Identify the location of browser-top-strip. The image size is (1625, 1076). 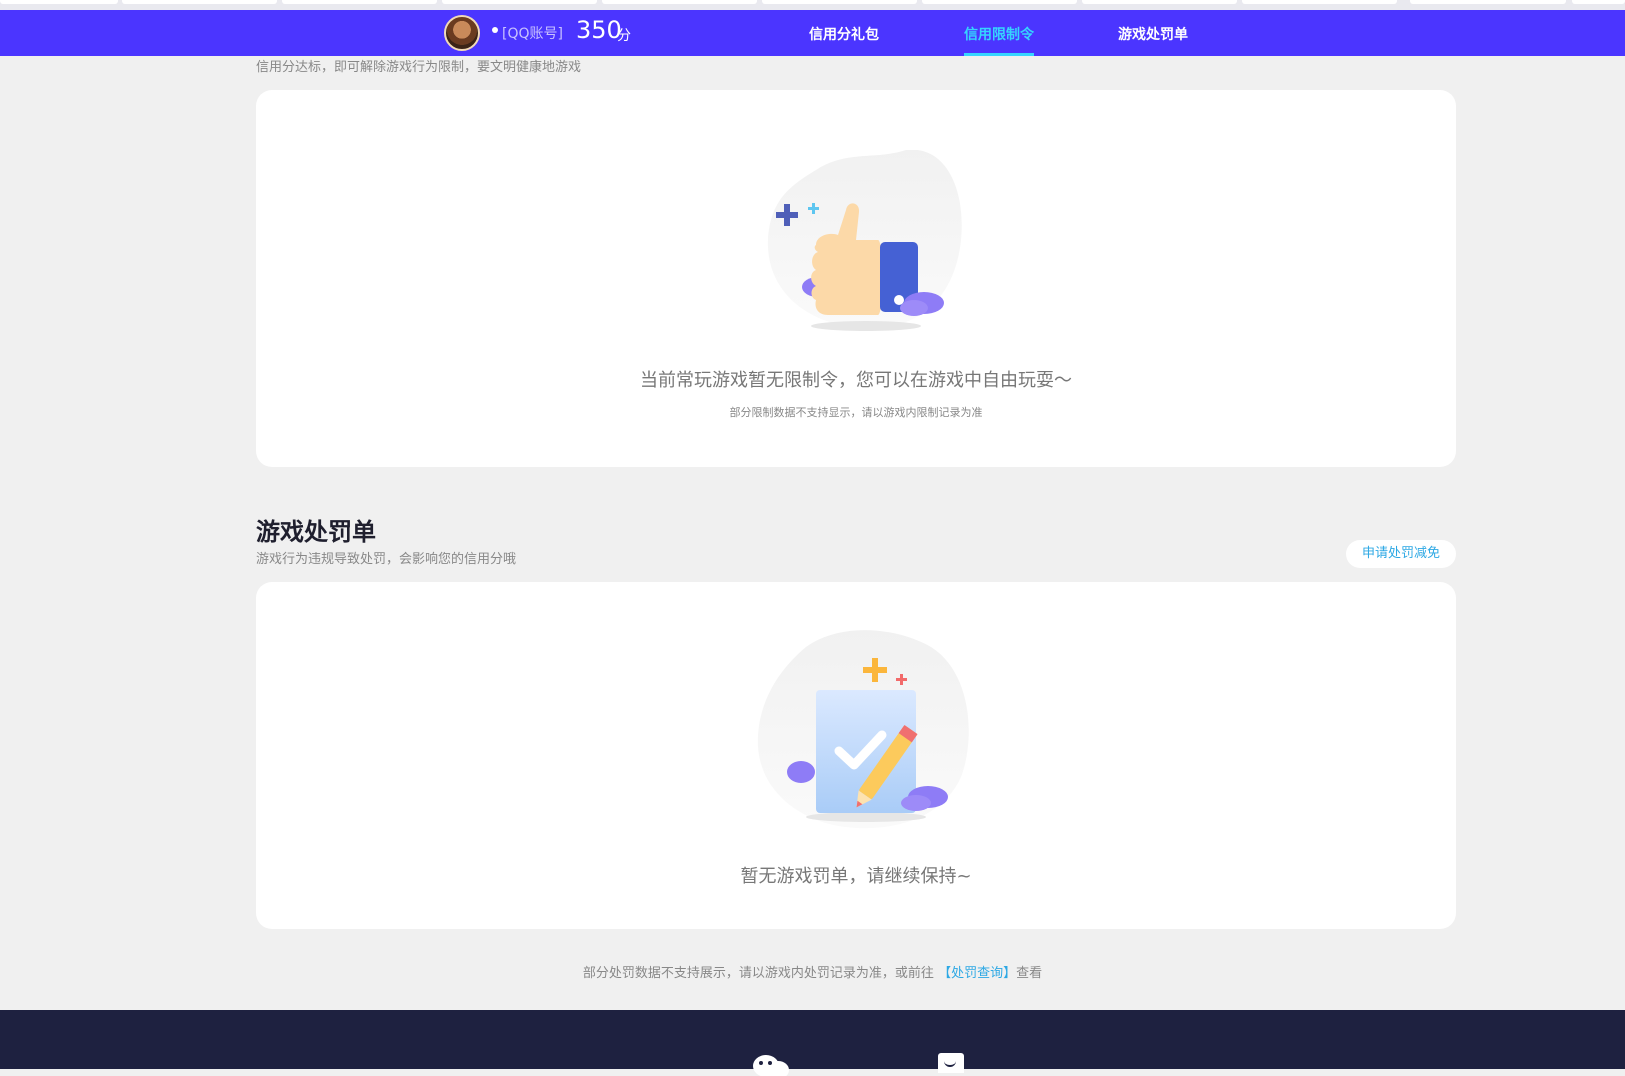
(812, 5).